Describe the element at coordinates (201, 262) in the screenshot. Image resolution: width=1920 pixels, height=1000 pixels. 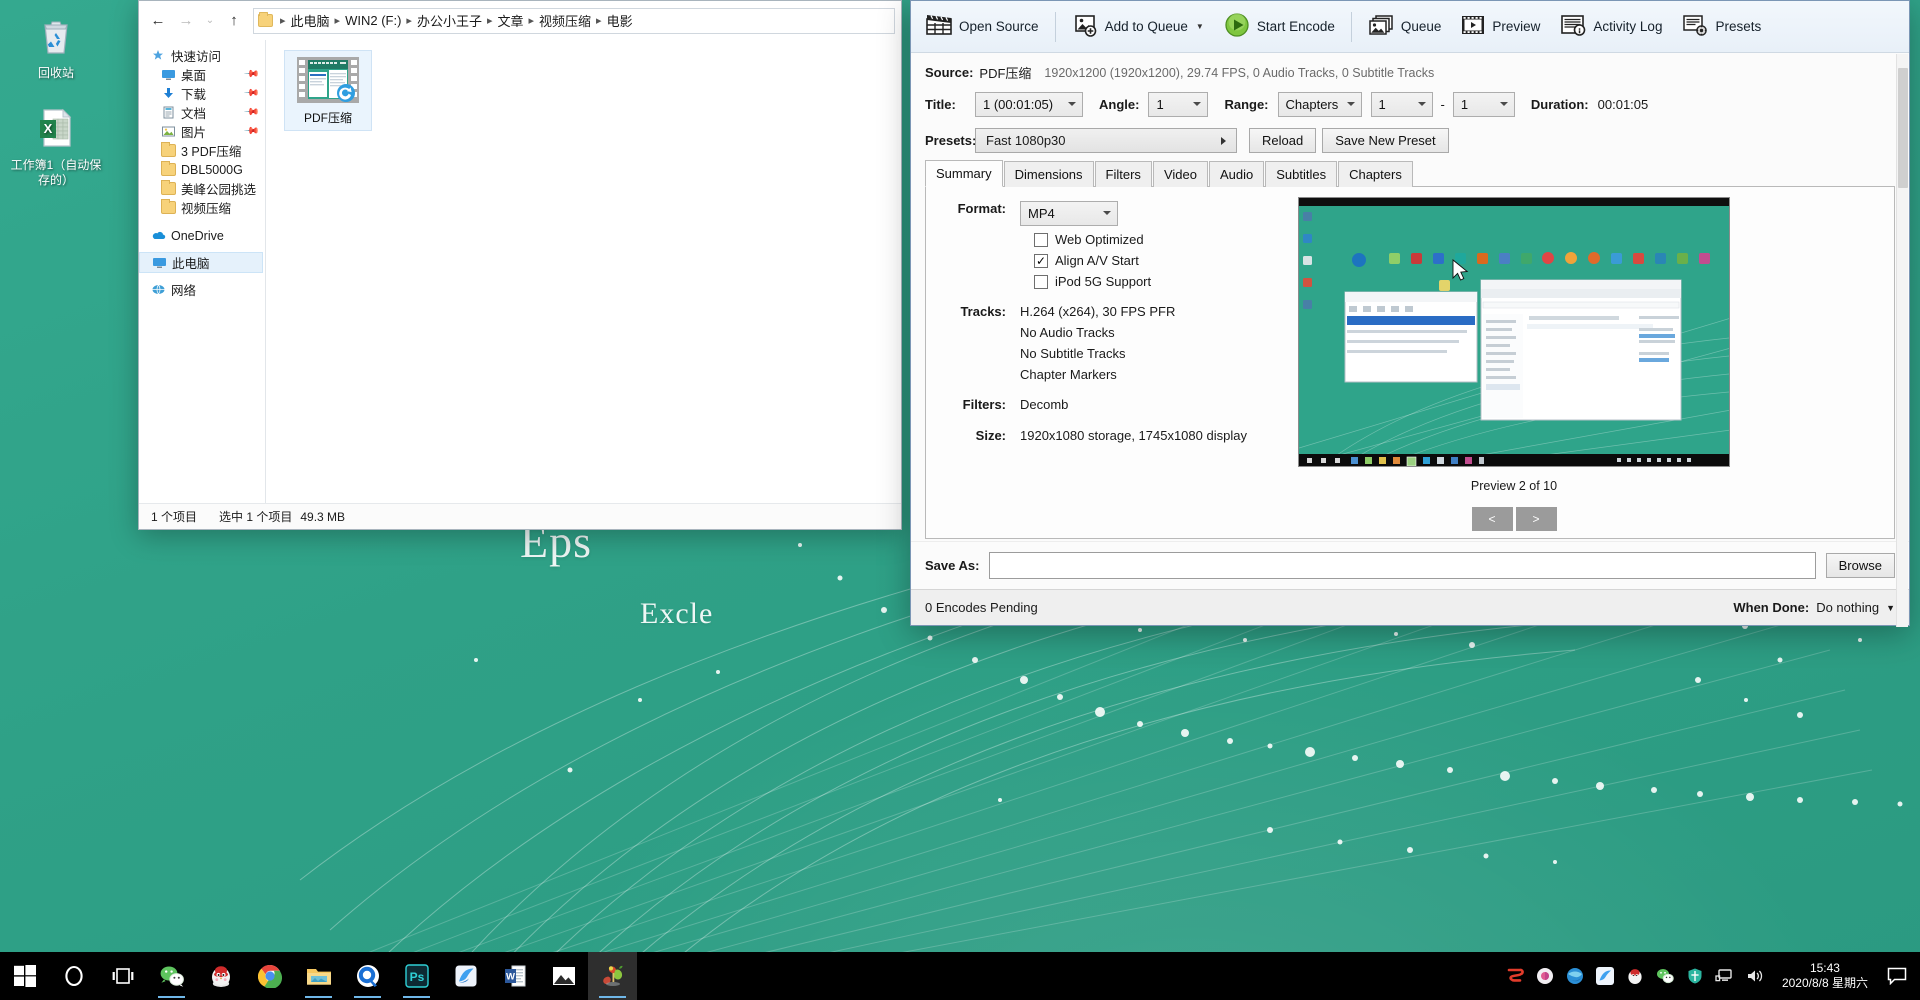
I see `sidebar-item-this-pc: 此电脑` at that location.